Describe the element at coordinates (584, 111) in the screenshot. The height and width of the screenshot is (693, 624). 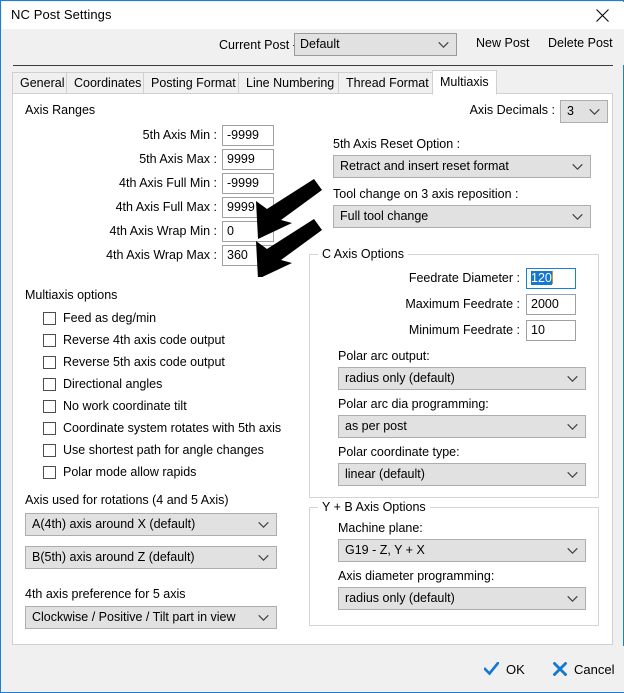
I see `axis-decimals-dropdown: 3` at that location.